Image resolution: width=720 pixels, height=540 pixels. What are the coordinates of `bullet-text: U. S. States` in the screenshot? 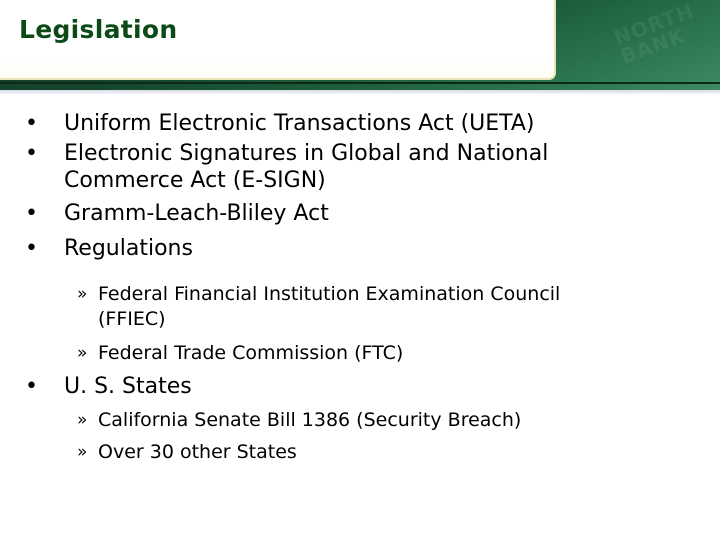 It's located at (128, 386).